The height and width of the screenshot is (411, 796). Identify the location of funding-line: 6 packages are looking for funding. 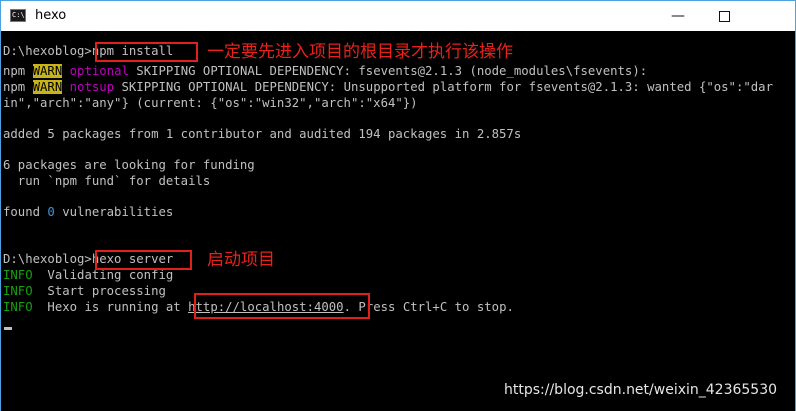
(129, 165).